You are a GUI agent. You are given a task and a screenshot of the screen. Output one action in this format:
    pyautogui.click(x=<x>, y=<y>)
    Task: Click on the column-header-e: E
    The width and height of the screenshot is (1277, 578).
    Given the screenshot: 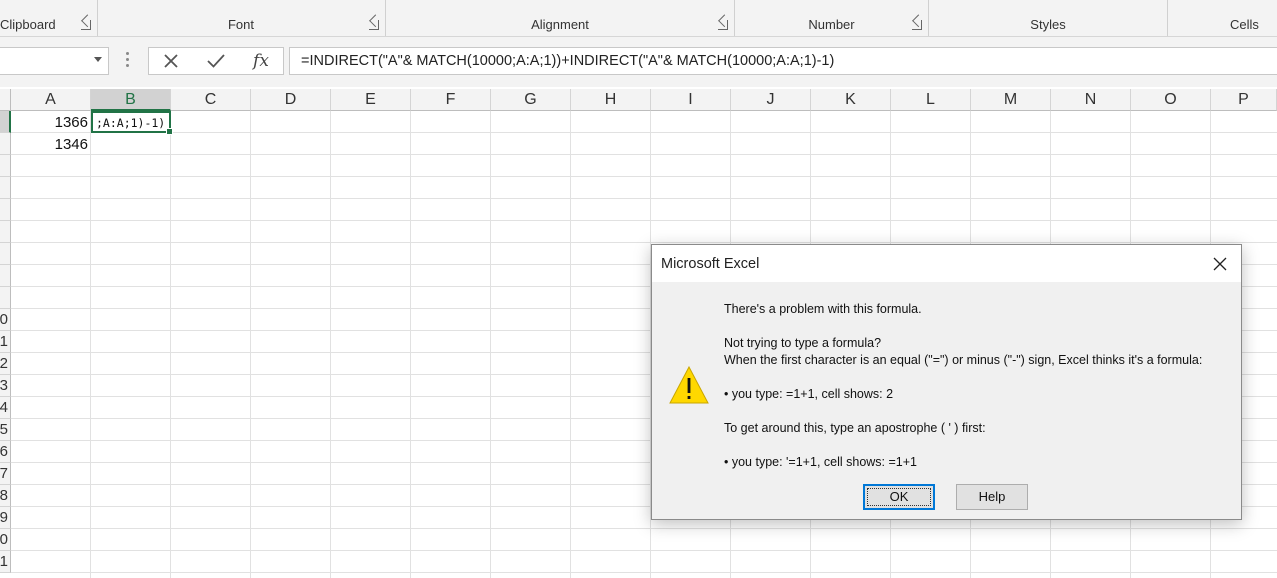 What is the action you would take?
    pyautogui.click(x=371, y=100)
    